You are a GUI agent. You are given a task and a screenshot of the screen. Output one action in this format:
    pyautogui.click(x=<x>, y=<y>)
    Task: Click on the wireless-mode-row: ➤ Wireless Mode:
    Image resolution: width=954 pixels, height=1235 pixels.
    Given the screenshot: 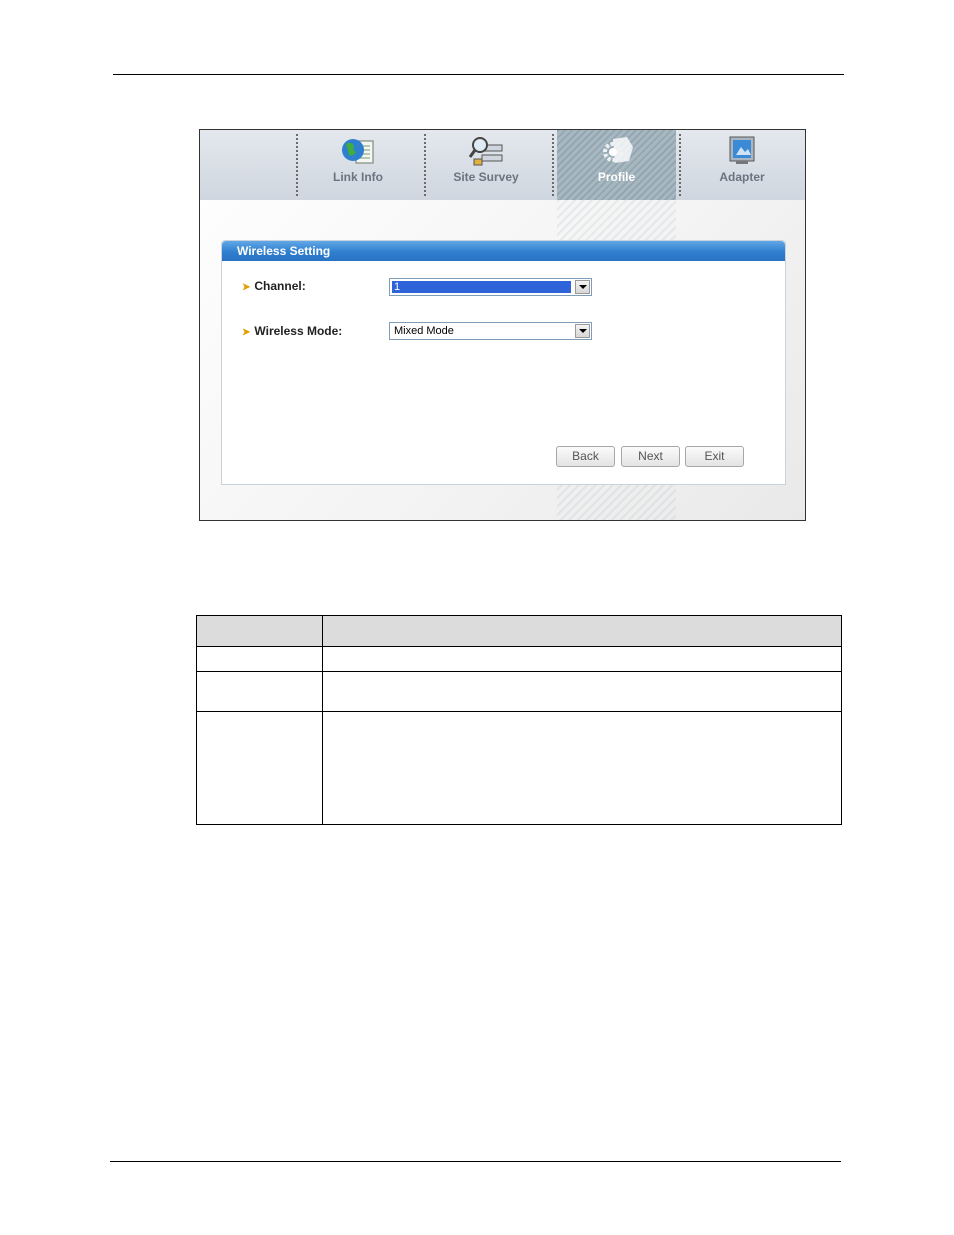 What is the action you would take?
    pyautogui.click(x=292, y=331)
    